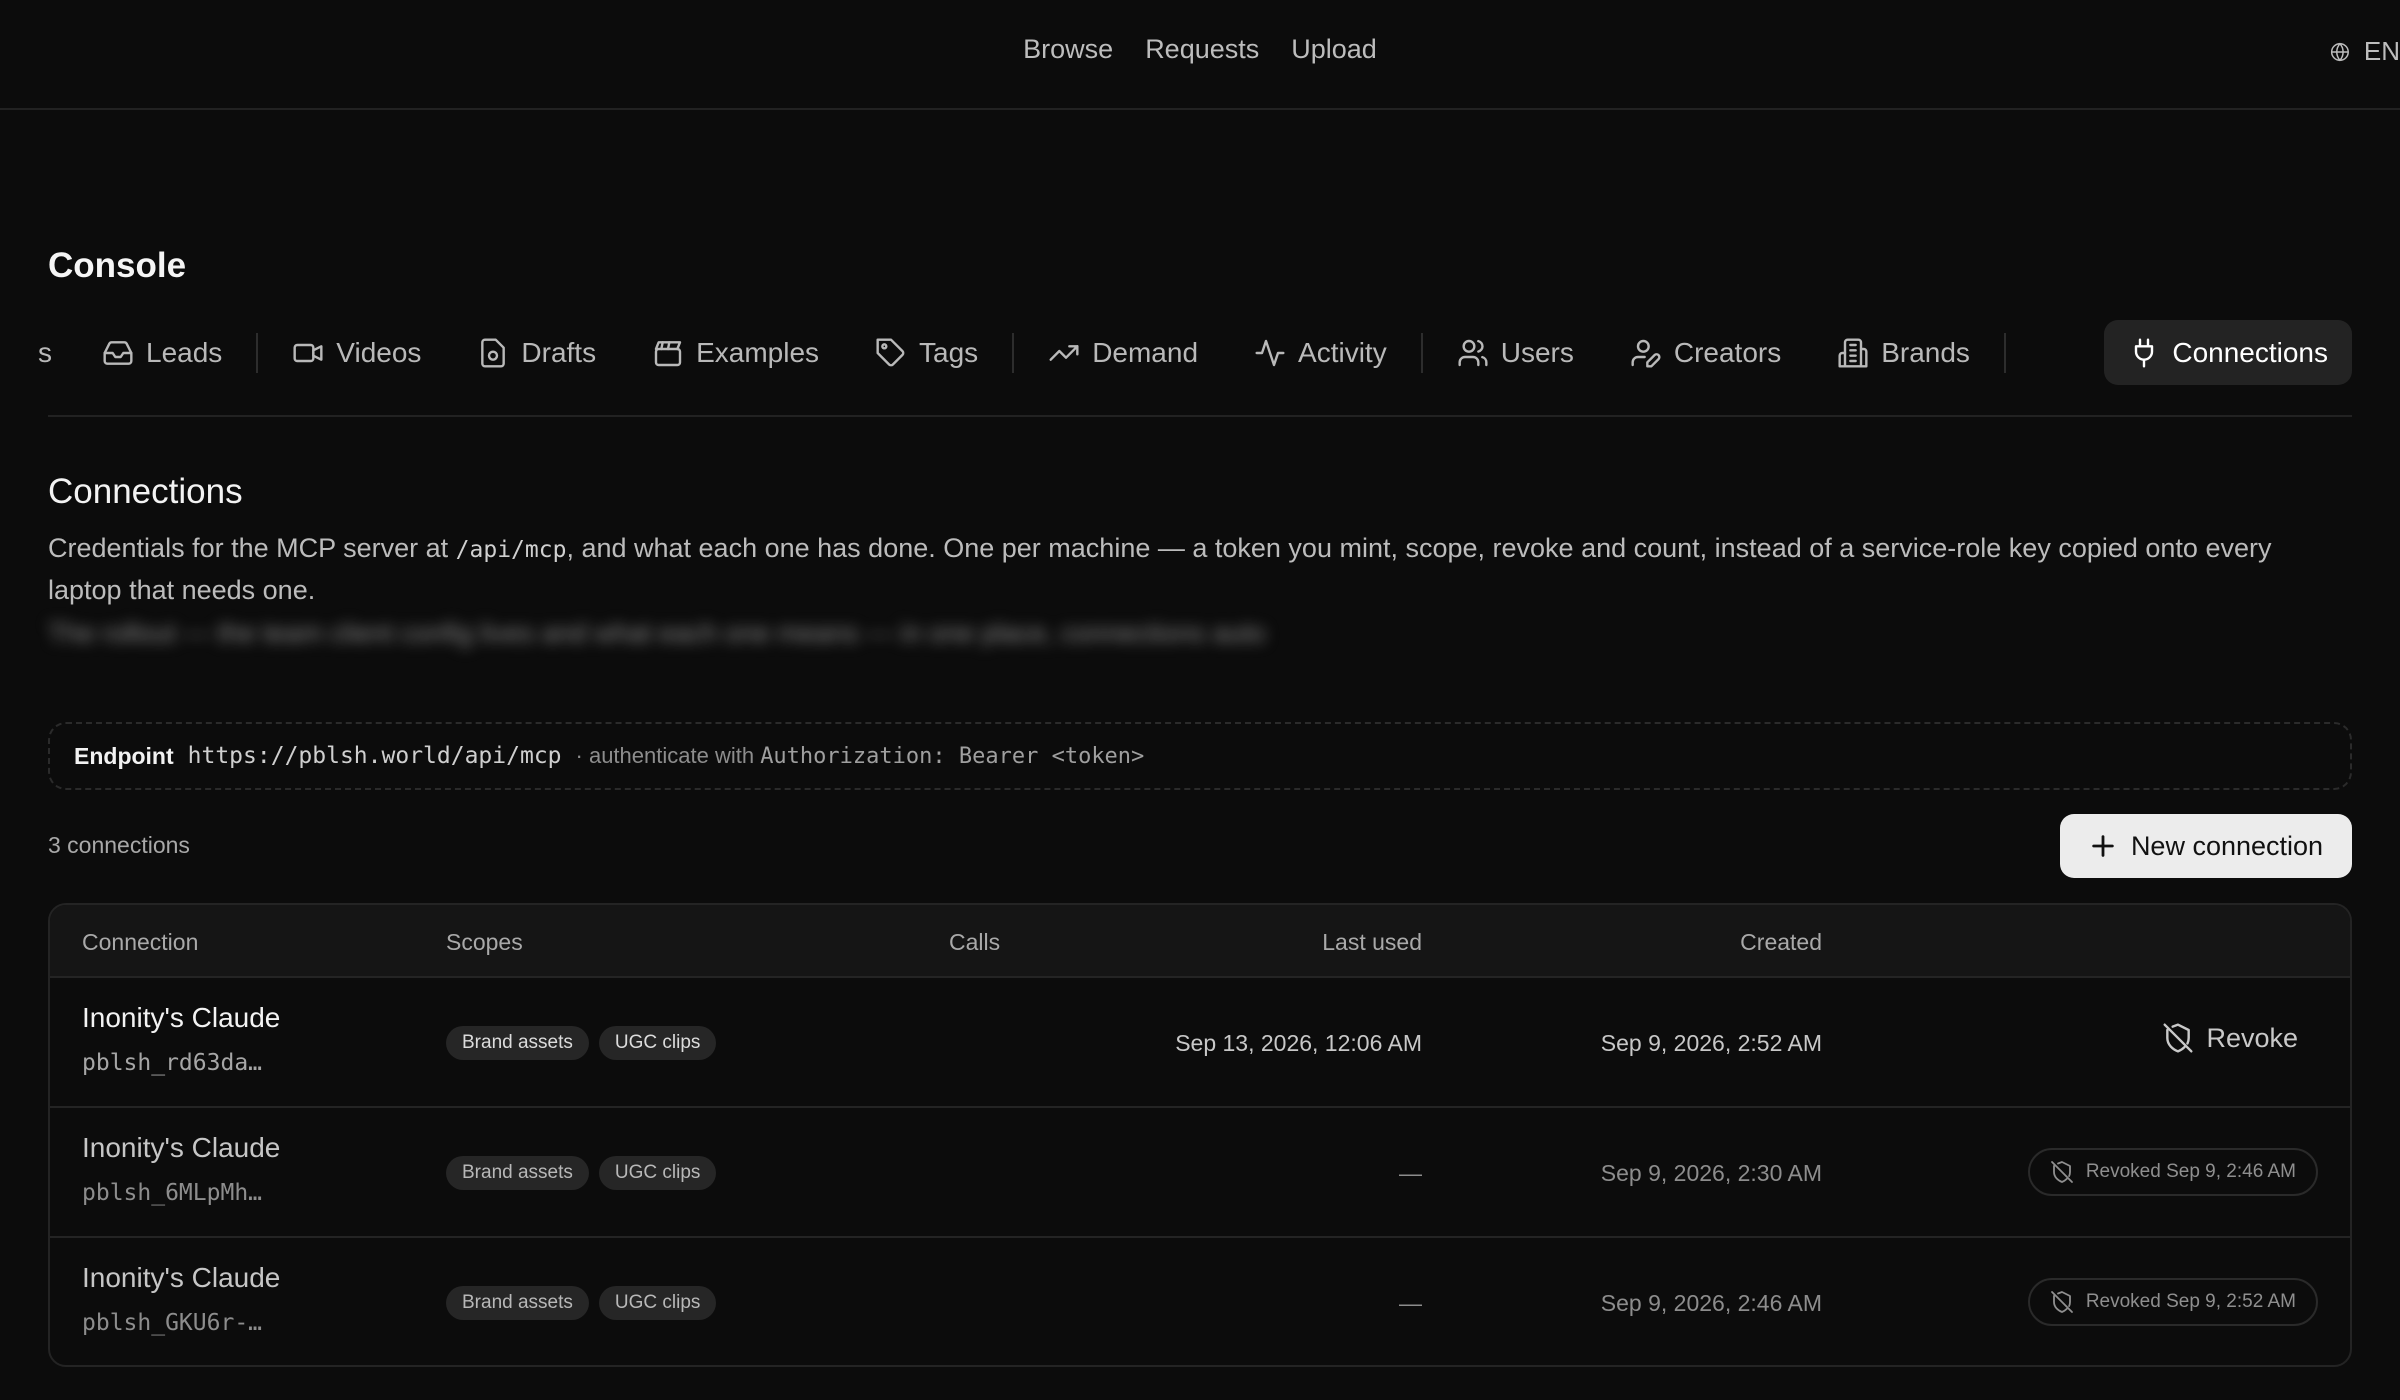 This screenshot has height=1400, width=2400. I want to click on top-bar: Browse Requests Upload EN, so click(1200, 55).